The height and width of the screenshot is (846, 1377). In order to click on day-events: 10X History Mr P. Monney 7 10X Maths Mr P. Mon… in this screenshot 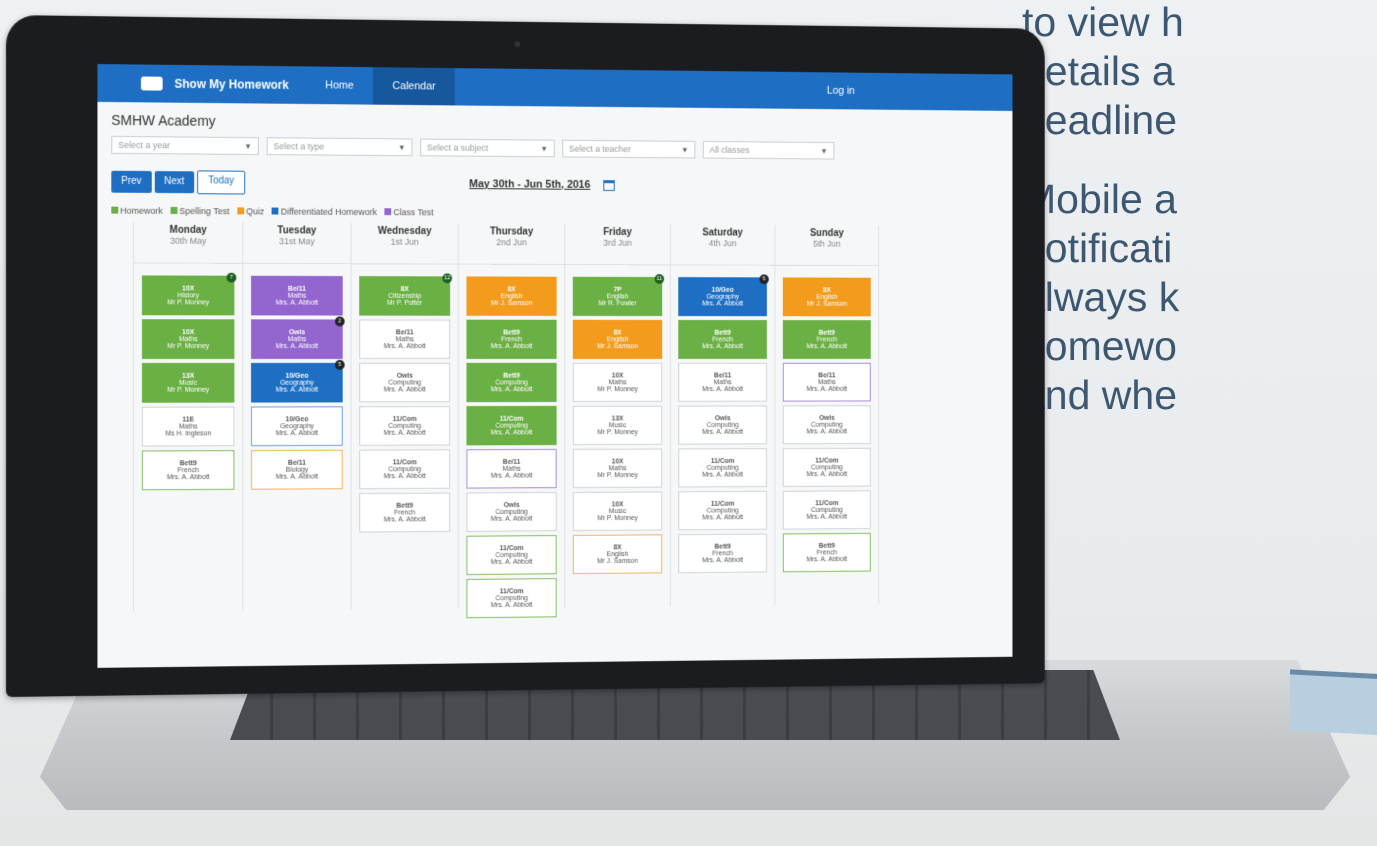, I will do `click(188, 437)`.